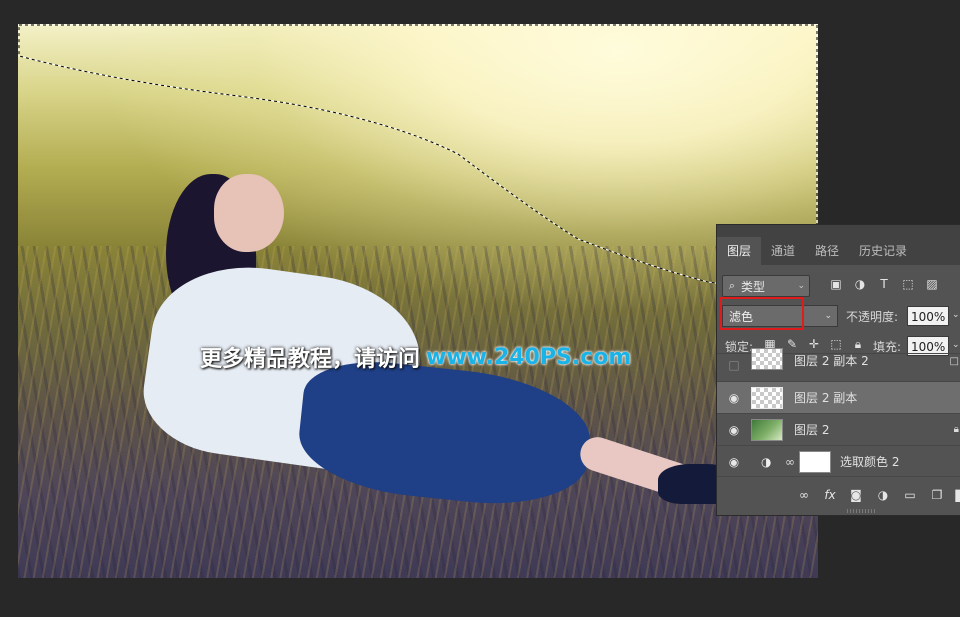  I want to click on filter-icons: ▣ ◑ T ⬚ ▨, so click(884, 284).